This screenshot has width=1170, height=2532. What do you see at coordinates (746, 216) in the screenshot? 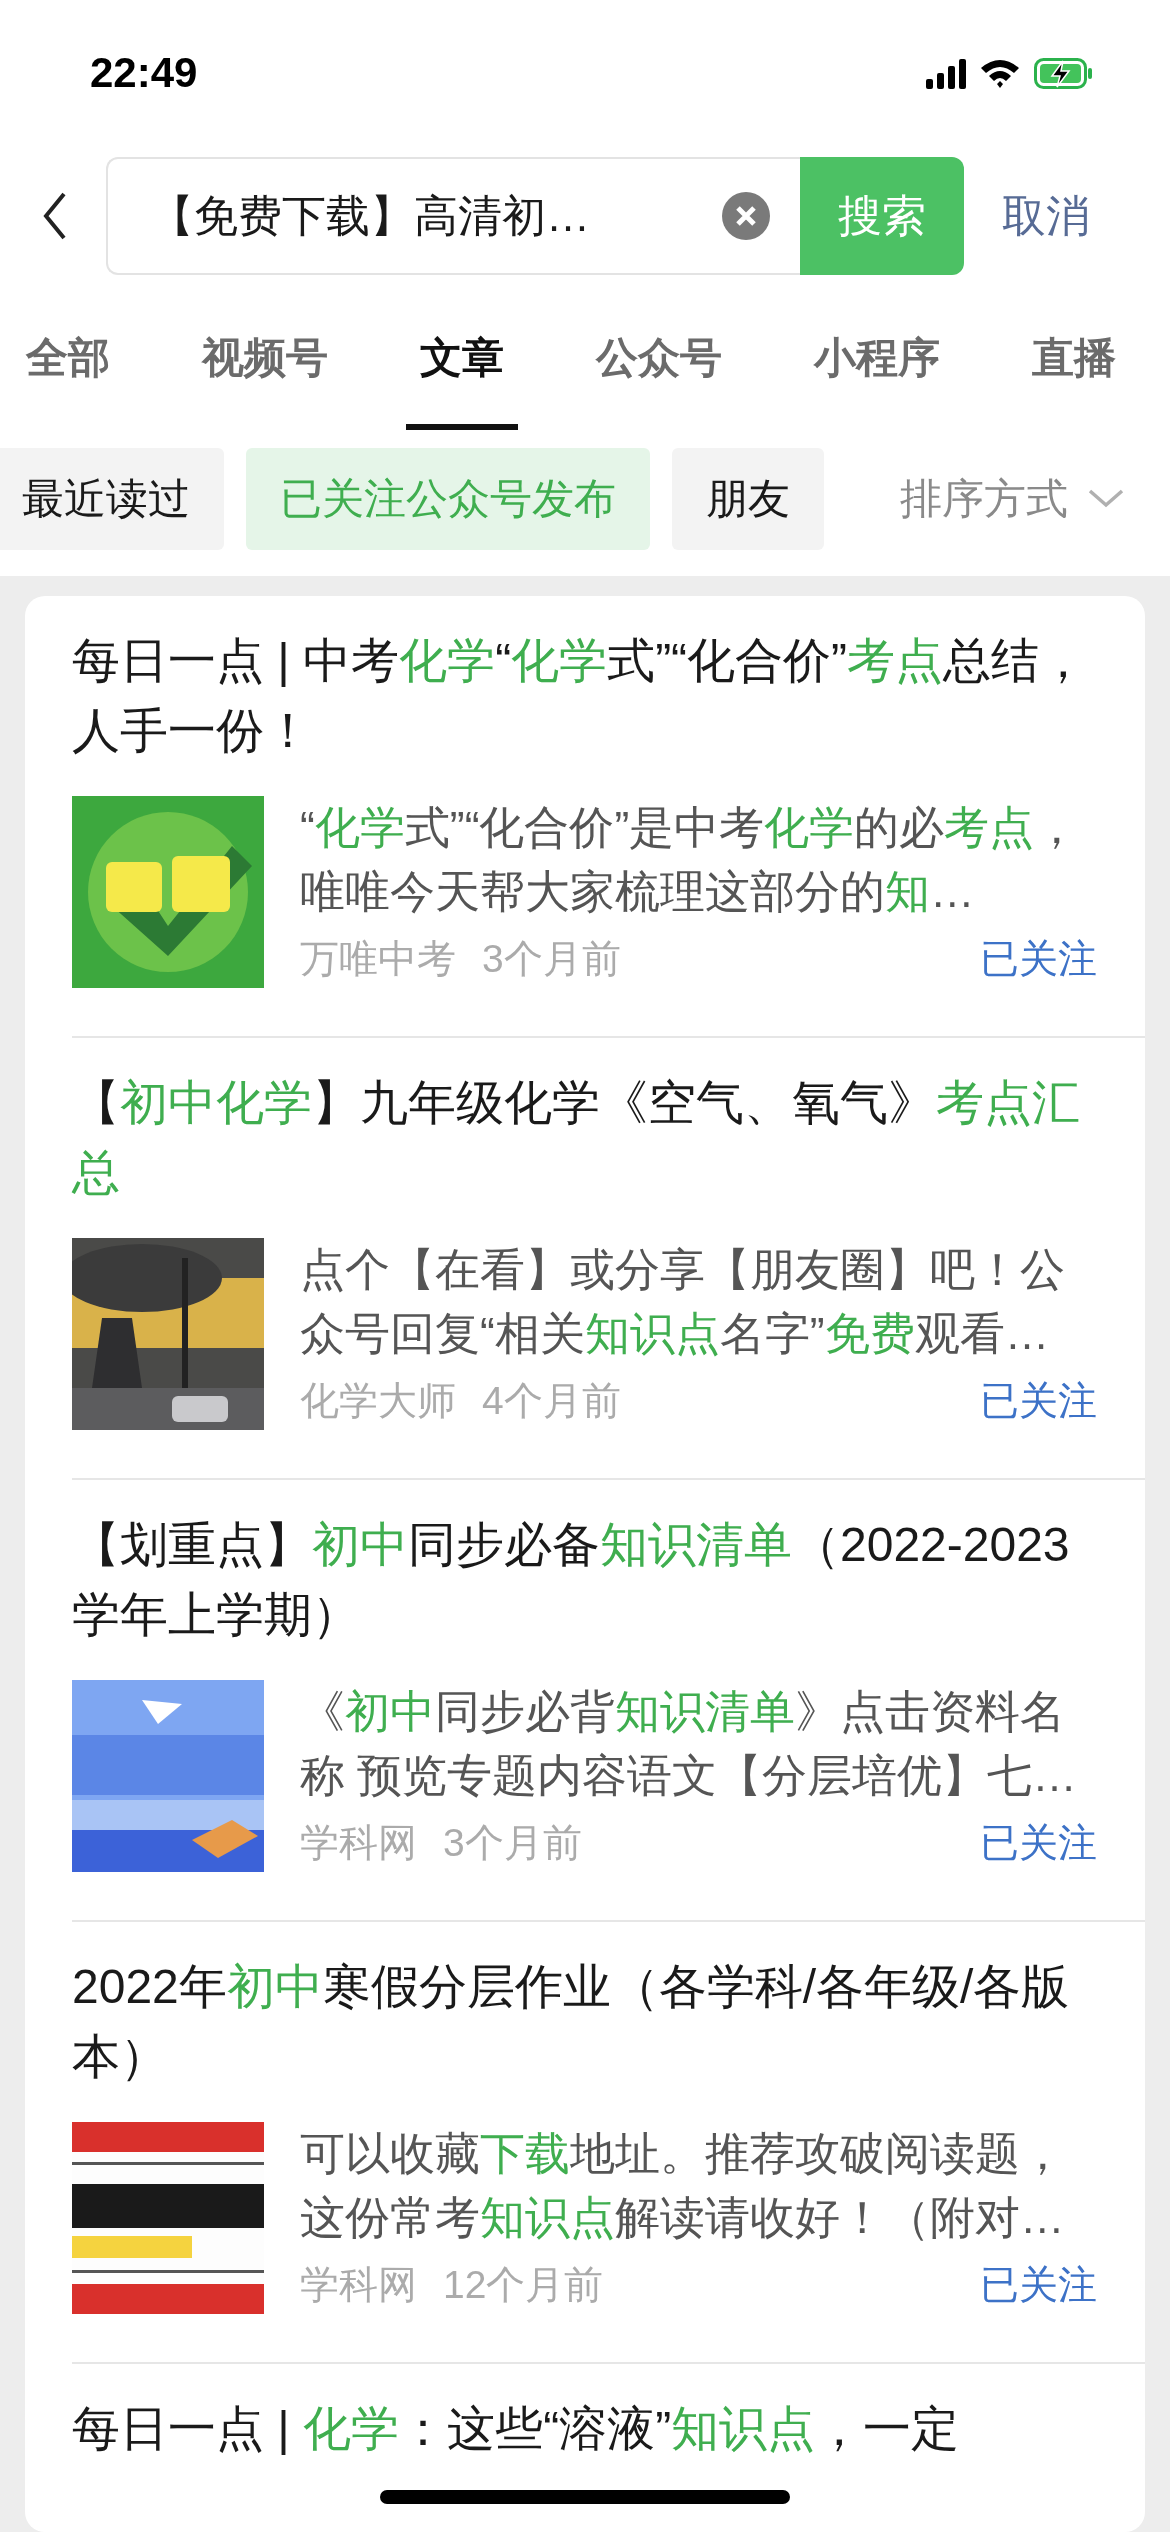
I see `clear-icon` at bounding box center [746, 216].